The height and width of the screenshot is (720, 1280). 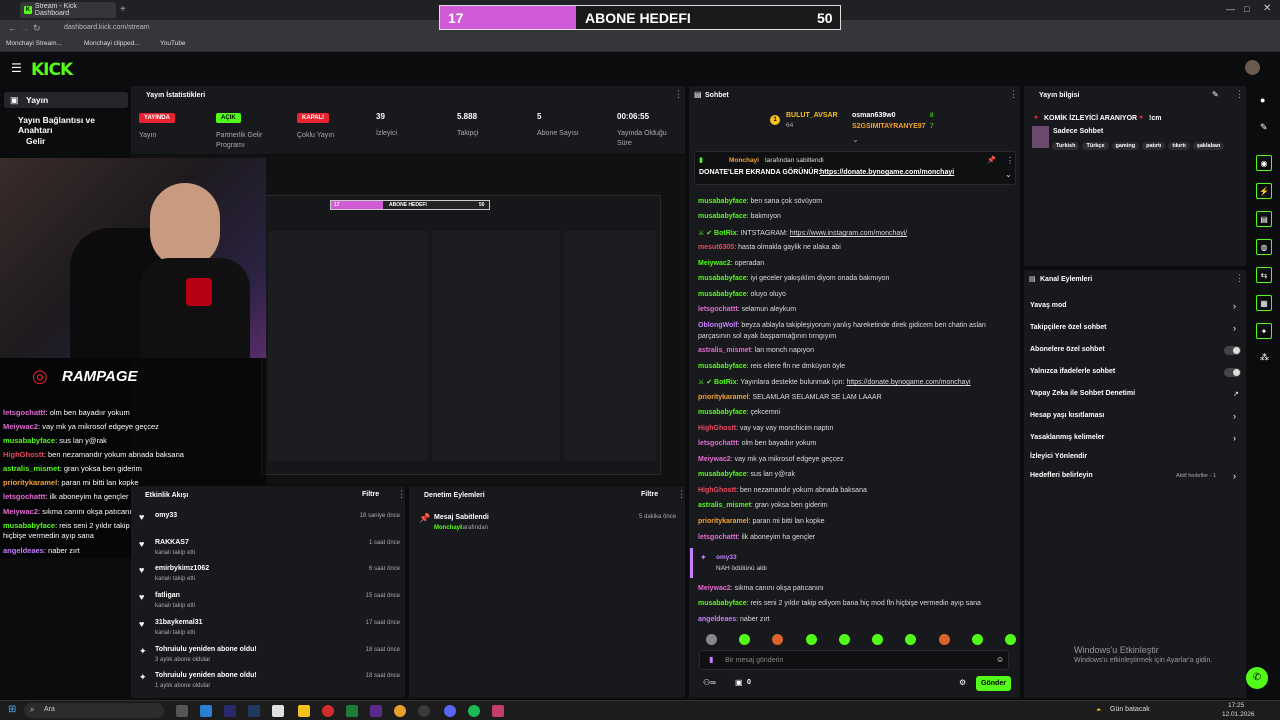 I want to click on stream-tag: şaklaban, so click(x=1208, y=146).